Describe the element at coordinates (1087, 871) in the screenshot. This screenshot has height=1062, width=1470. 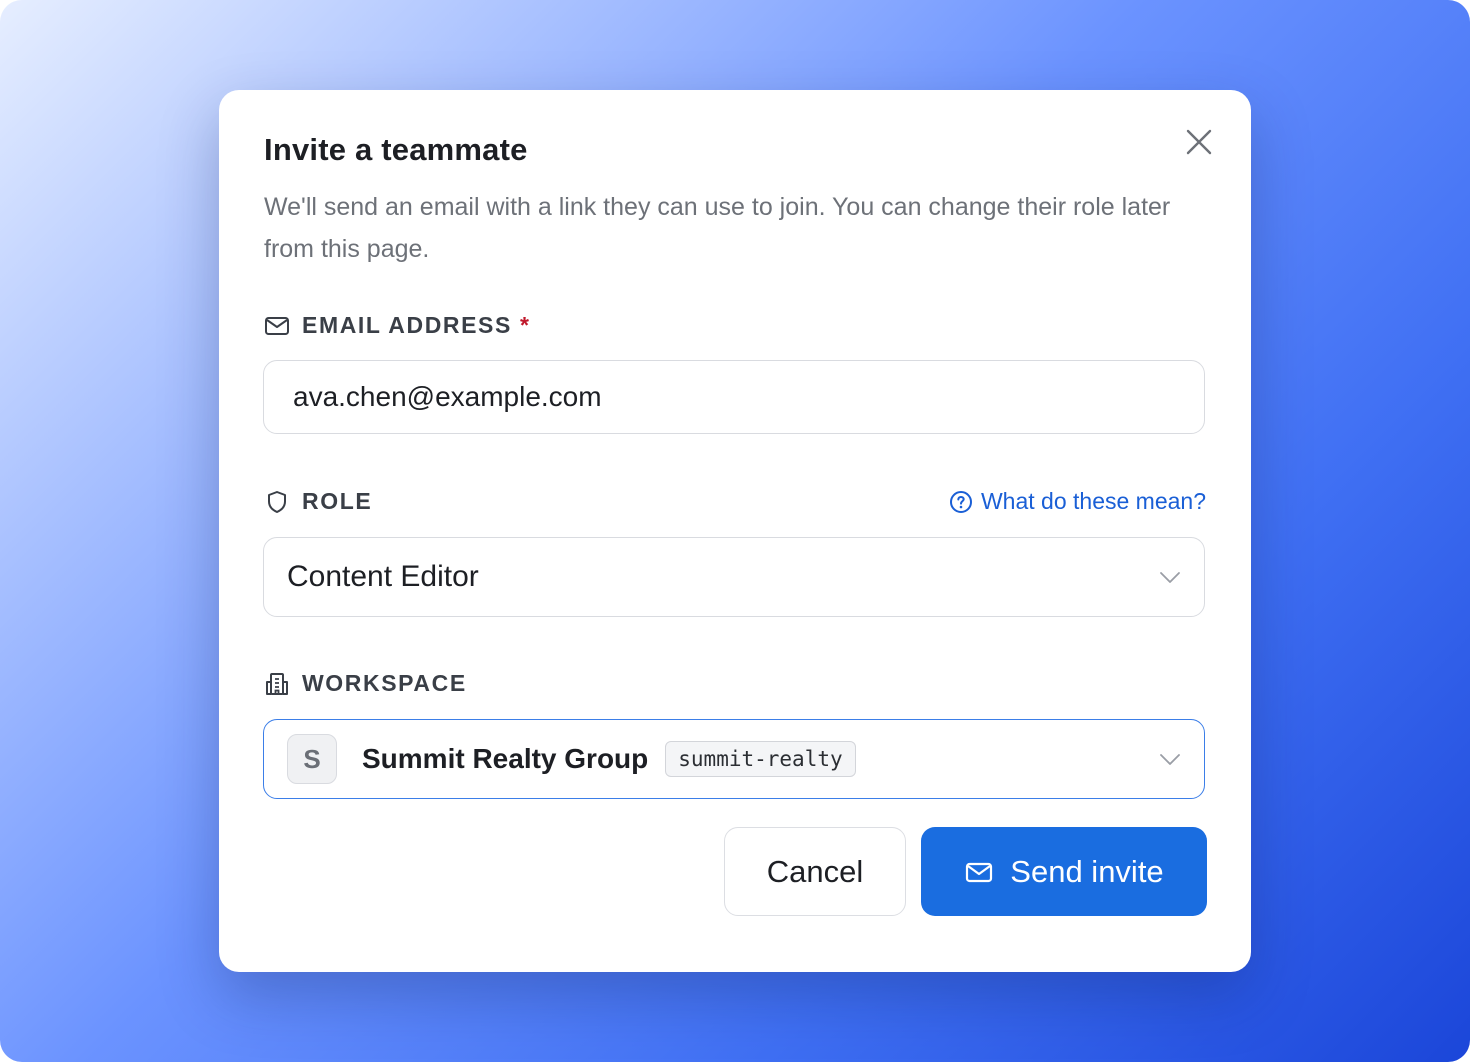
I see `send-invite-label: Send invite` at that location.